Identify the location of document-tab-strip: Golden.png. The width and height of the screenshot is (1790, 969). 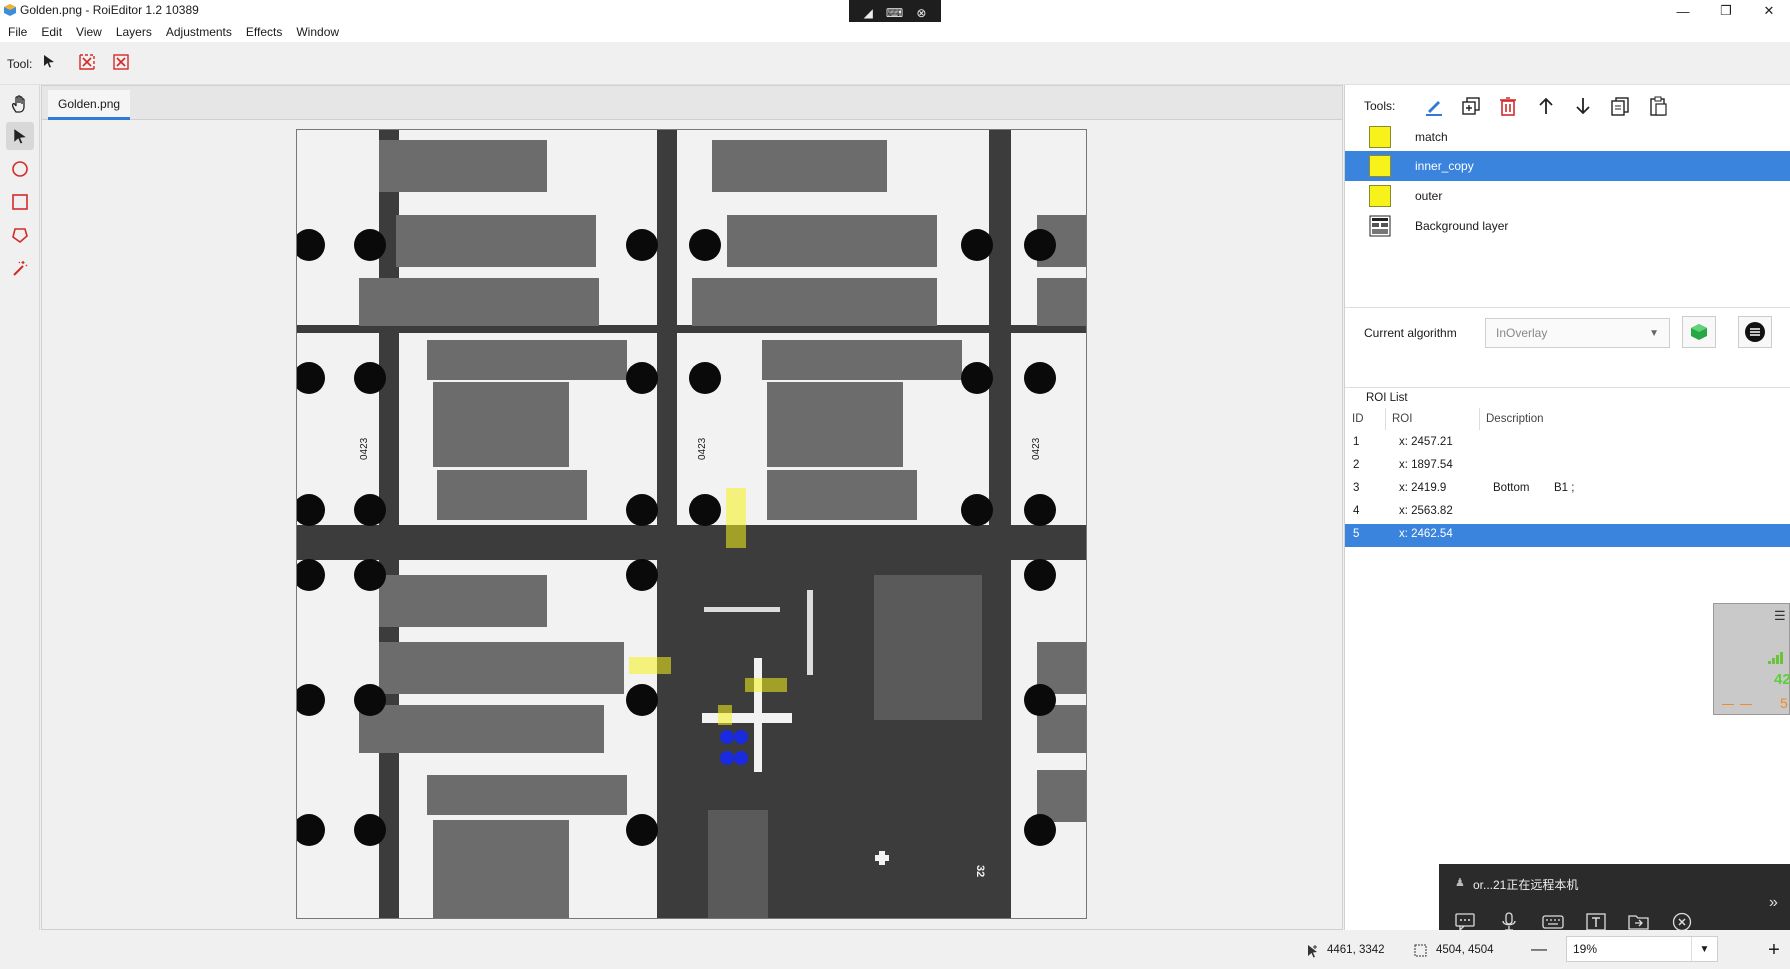
(692, 103).